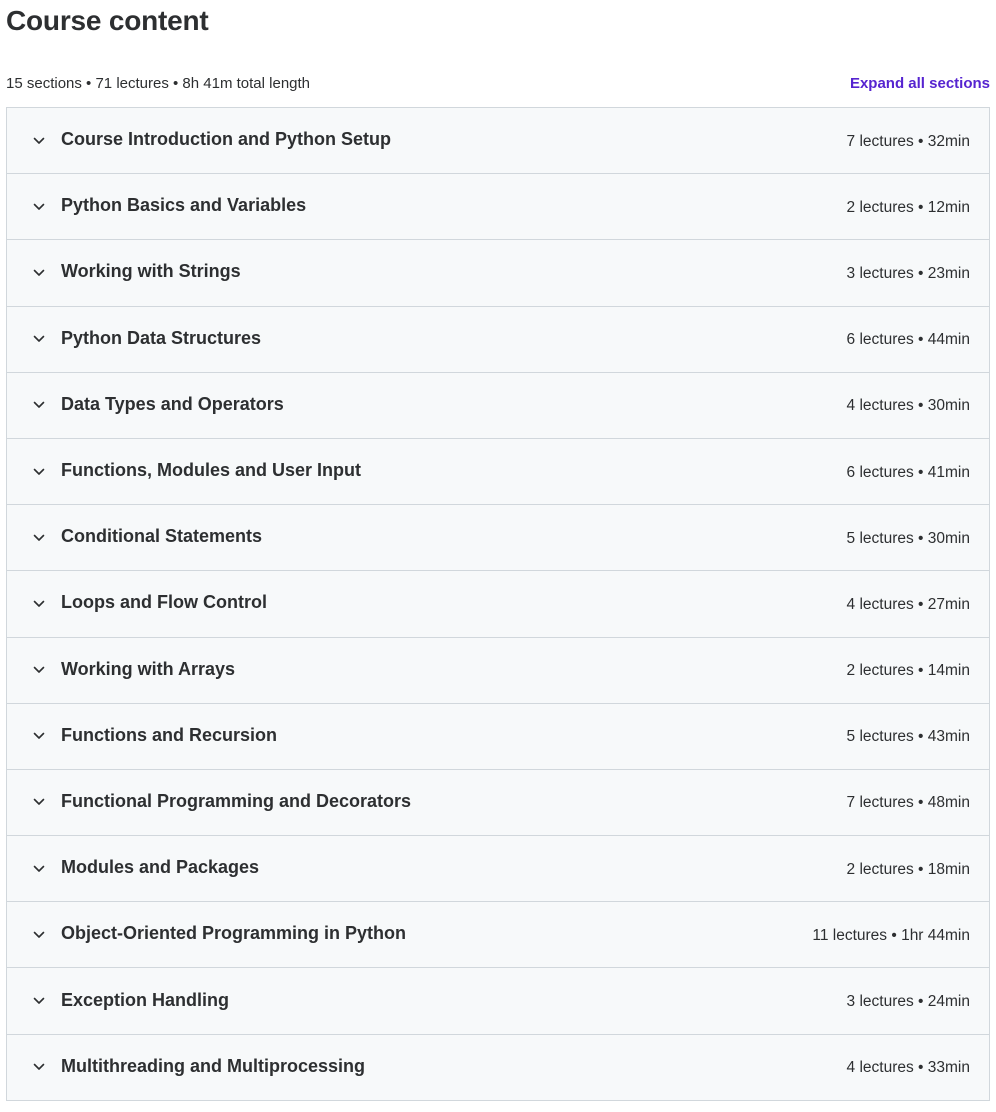 This screenshot has width=996, height=1112. I want to click on section-title: Object-Oriented Programming in Python, so click(234, 933).